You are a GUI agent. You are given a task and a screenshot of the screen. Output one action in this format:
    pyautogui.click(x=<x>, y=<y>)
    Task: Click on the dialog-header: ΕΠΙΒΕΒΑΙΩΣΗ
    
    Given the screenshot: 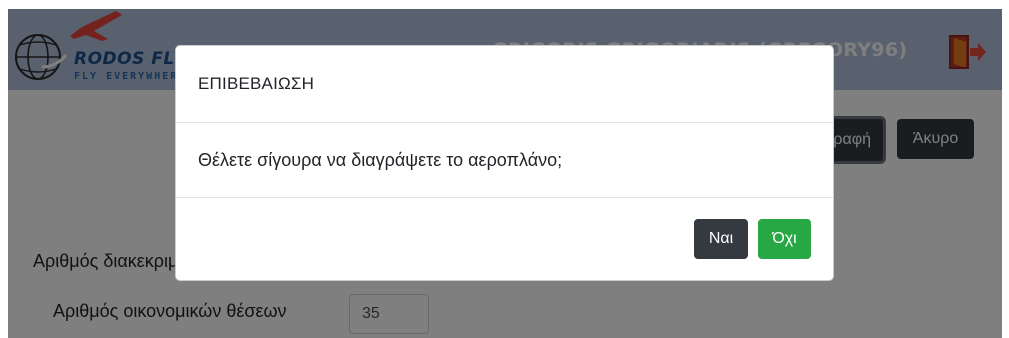 What is the action you would take?
    pyautogui.click(x=504, y=84)
    